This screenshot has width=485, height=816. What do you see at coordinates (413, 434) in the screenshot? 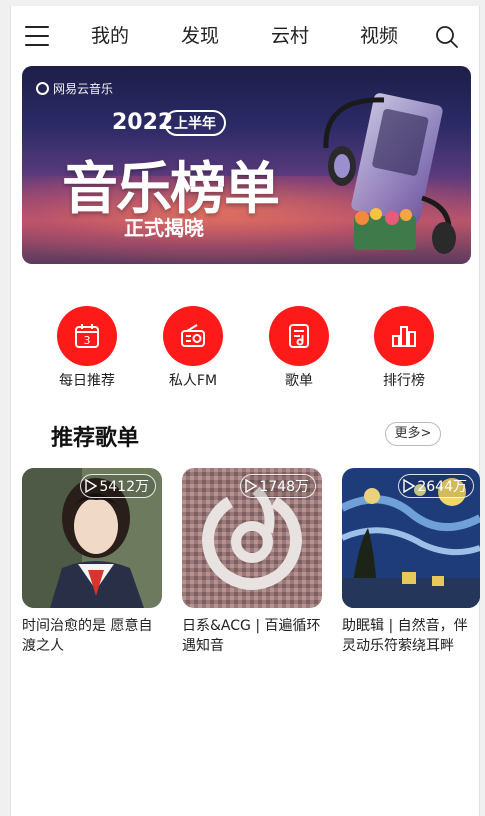
I see `more-button: 更多>` at bounding box center [413, 434].